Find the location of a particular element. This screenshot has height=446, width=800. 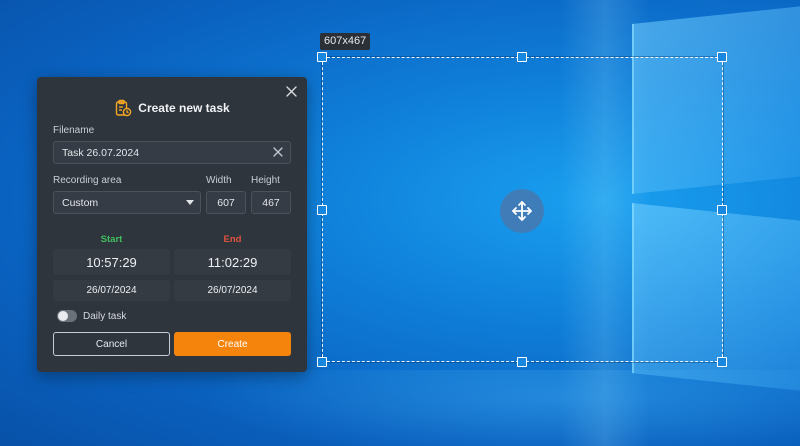

height-label: Height is located at coordinates (265, 180).